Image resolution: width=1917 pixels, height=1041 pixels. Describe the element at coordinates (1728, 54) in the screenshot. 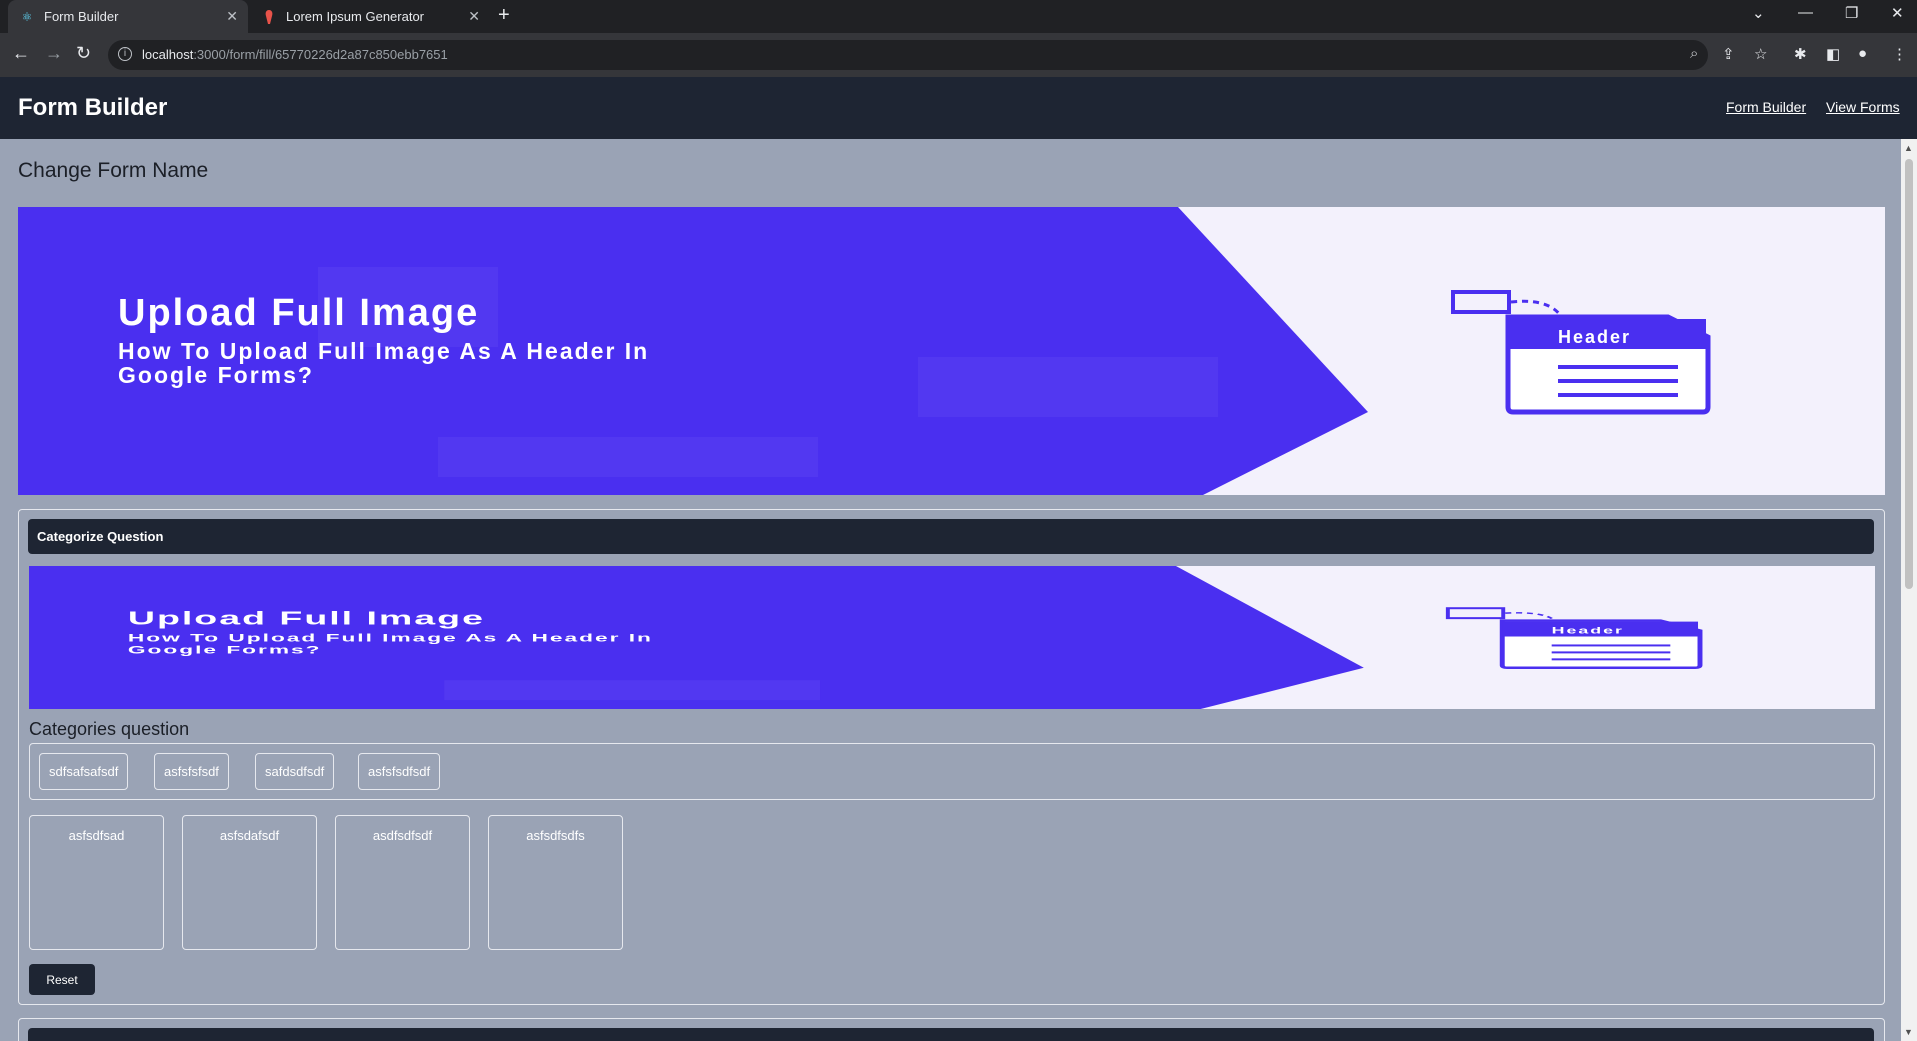

I see `share-icon: ⇪` at that location.